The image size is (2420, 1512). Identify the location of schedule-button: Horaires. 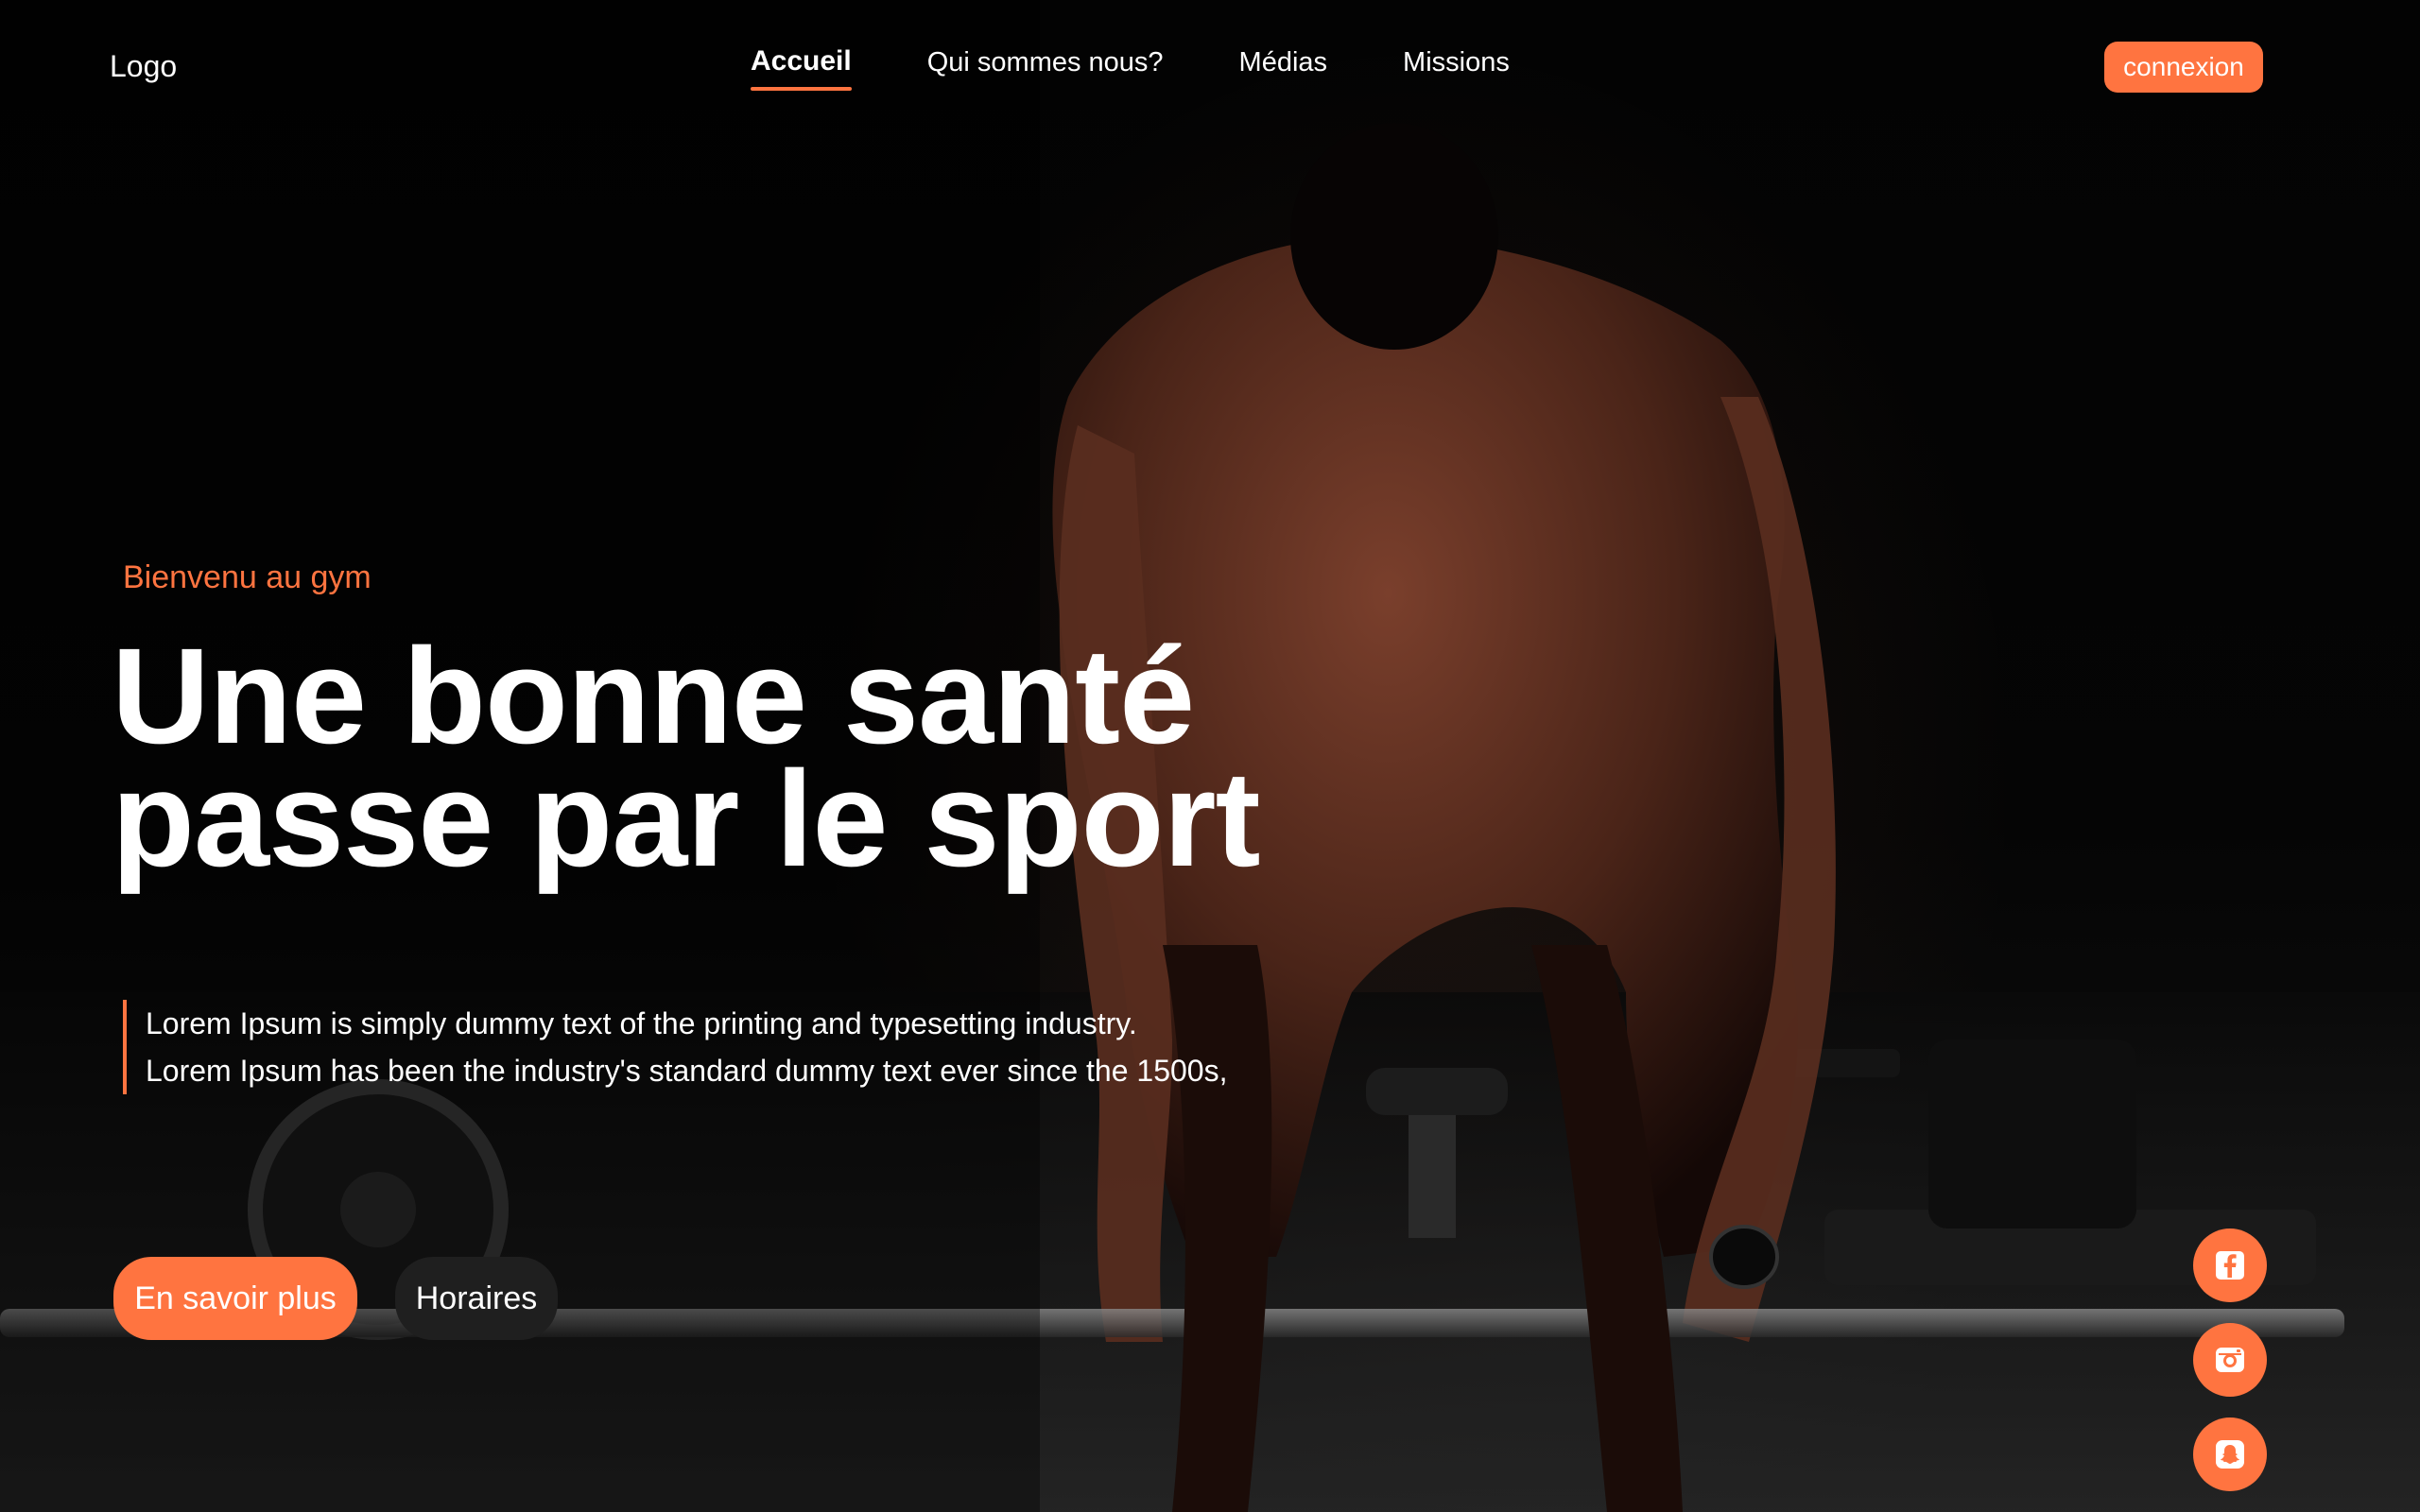
(476, 1298).